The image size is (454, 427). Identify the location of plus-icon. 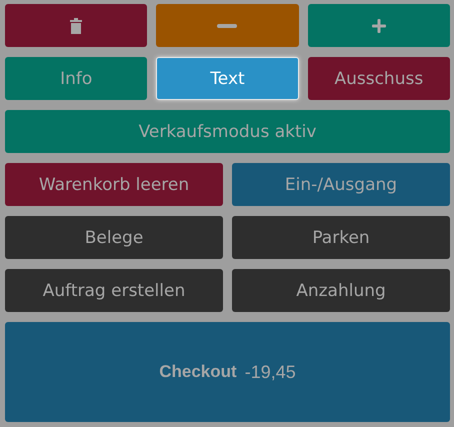
(379, 25).